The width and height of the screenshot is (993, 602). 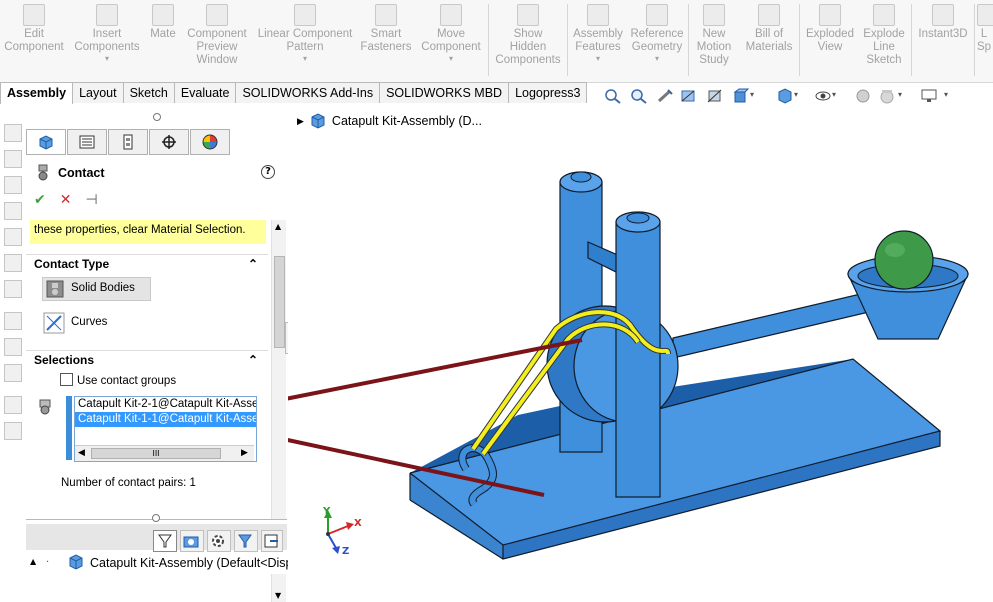 I want to click on bill-of-materials-button: Bill of Materials, so click(x=769, y=29).